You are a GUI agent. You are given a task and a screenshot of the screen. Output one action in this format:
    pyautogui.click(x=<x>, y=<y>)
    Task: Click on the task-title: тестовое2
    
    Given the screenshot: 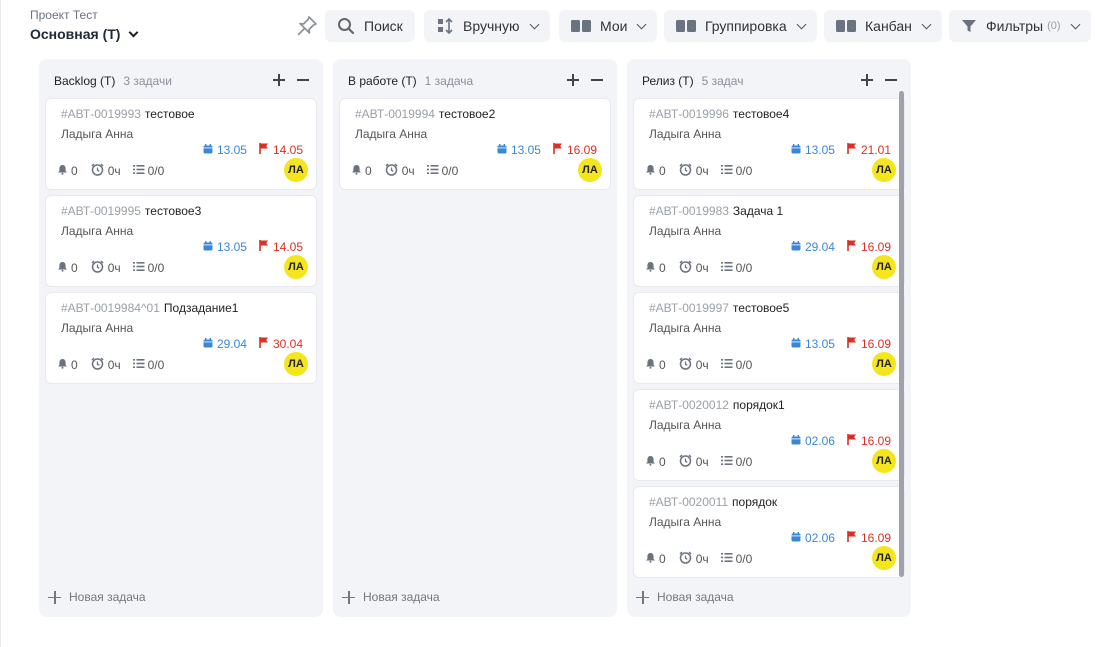 What is the action you would take?
    pyautogui.click(x=467, y=114)
    